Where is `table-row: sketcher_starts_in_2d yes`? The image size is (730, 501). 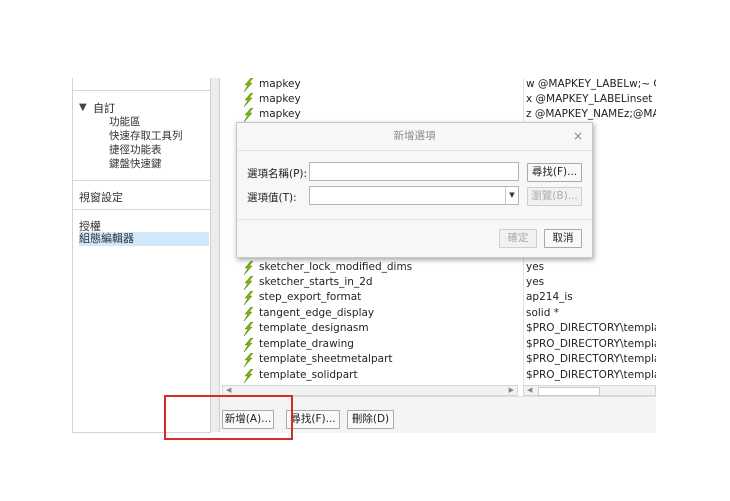
table-row: sketcher_starts_in_2d yes is located at coordinates (438, 283).